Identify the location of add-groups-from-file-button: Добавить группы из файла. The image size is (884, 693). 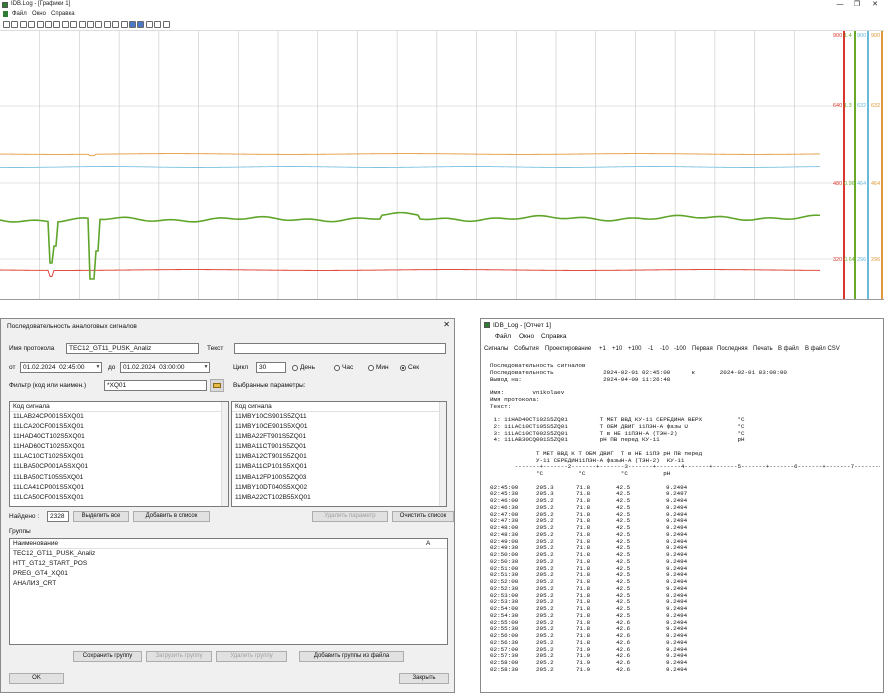
(351, 656).